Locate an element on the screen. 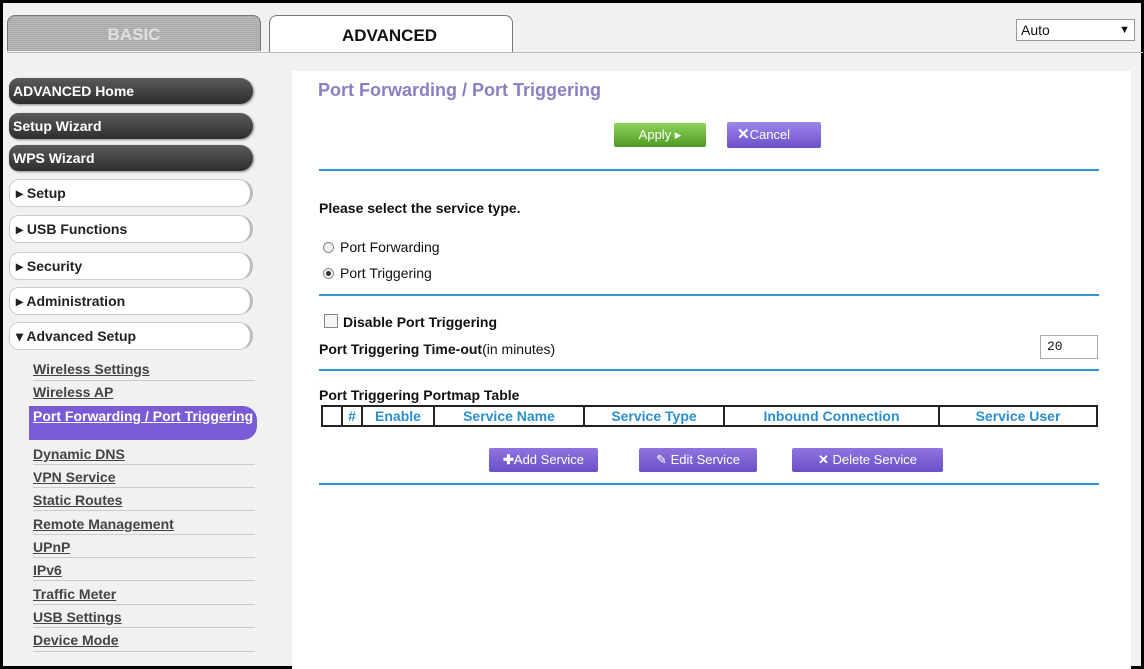 The image size is (1144, 669). table-header-service-user: Service User is located at coordinates (1018, 416).